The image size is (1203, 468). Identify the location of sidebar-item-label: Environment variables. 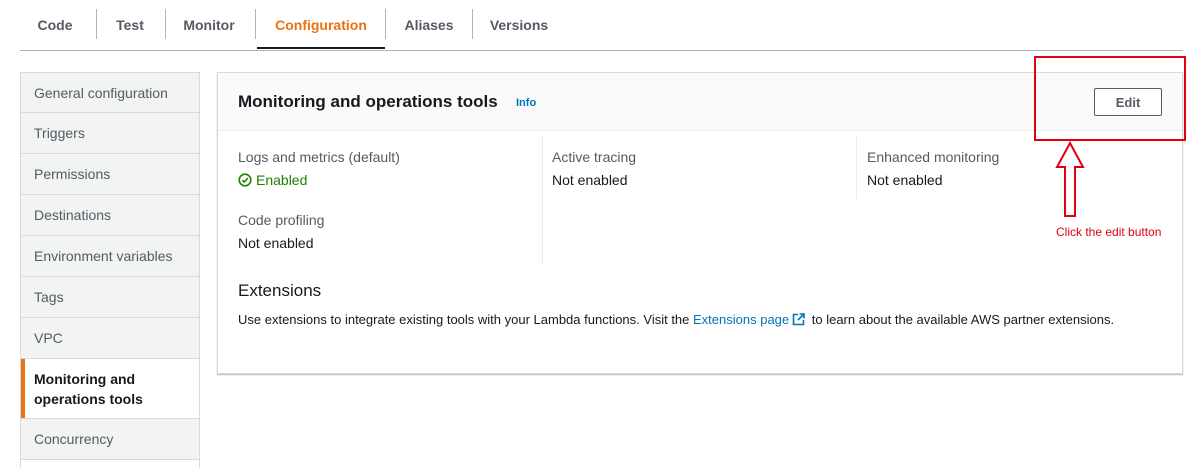
(103, 256).